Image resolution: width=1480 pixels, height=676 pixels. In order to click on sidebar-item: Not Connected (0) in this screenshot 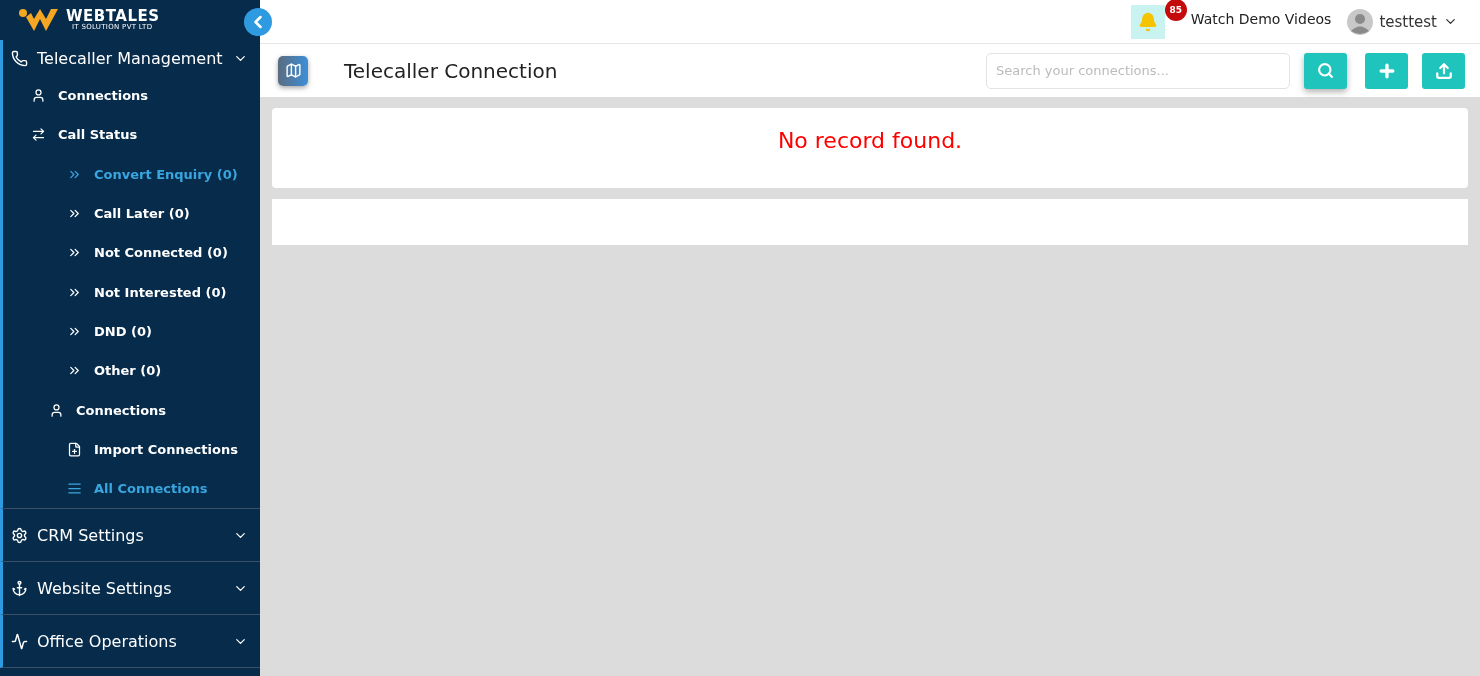, I will do `click(131, 253)`.